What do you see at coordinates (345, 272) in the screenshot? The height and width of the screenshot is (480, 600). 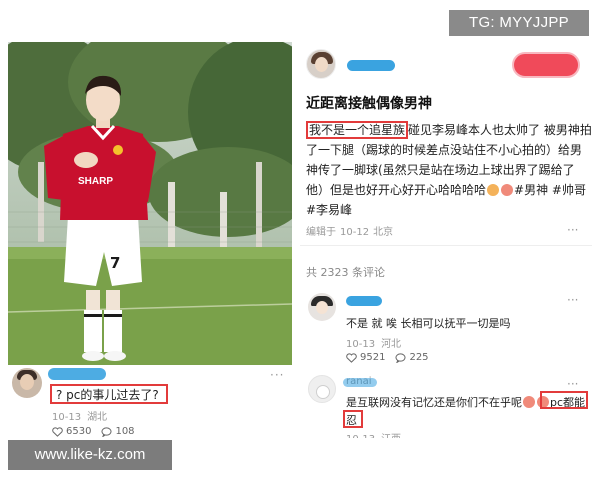 I see `comment-count: 共 2323 条评论` at bounding box center [345, 272].